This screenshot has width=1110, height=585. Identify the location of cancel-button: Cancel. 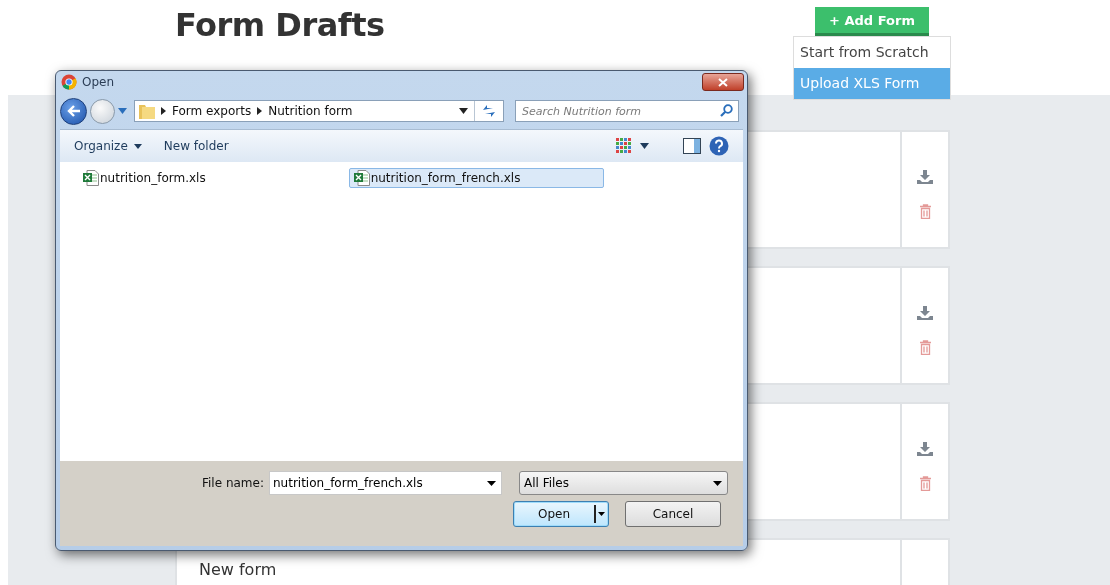
(673, 514).